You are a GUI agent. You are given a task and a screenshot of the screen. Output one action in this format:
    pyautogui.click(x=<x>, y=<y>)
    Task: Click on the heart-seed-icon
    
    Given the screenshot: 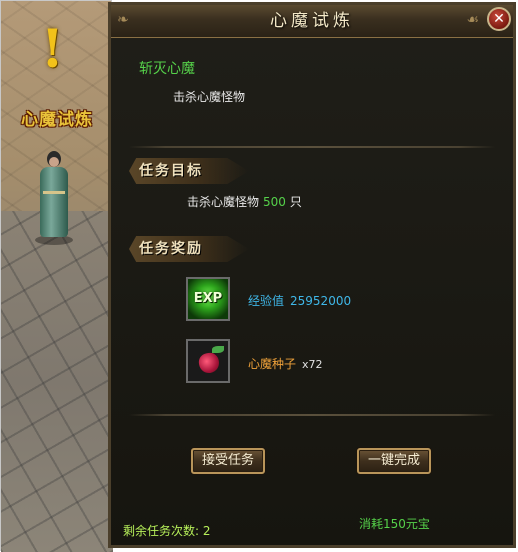 What is the action you would take?
    pyautogui.click(x=208, y=361)
    